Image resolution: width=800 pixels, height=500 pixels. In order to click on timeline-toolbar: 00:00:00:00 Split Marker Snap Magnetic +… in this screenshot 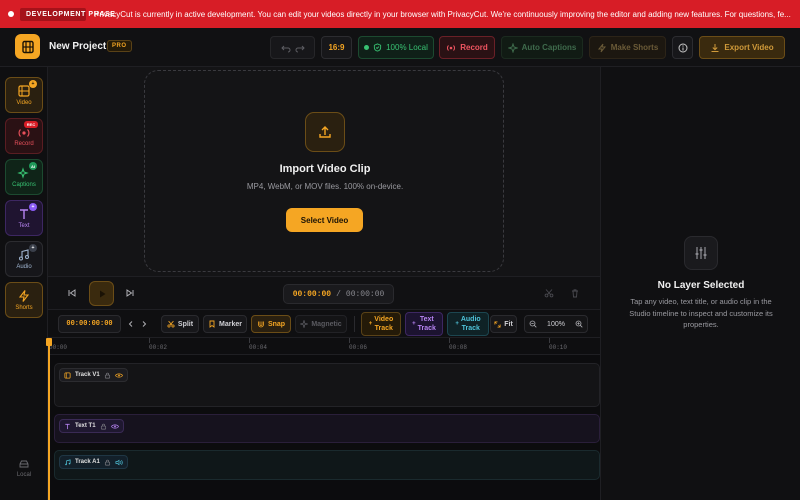, I will do `click(324, 324)`.